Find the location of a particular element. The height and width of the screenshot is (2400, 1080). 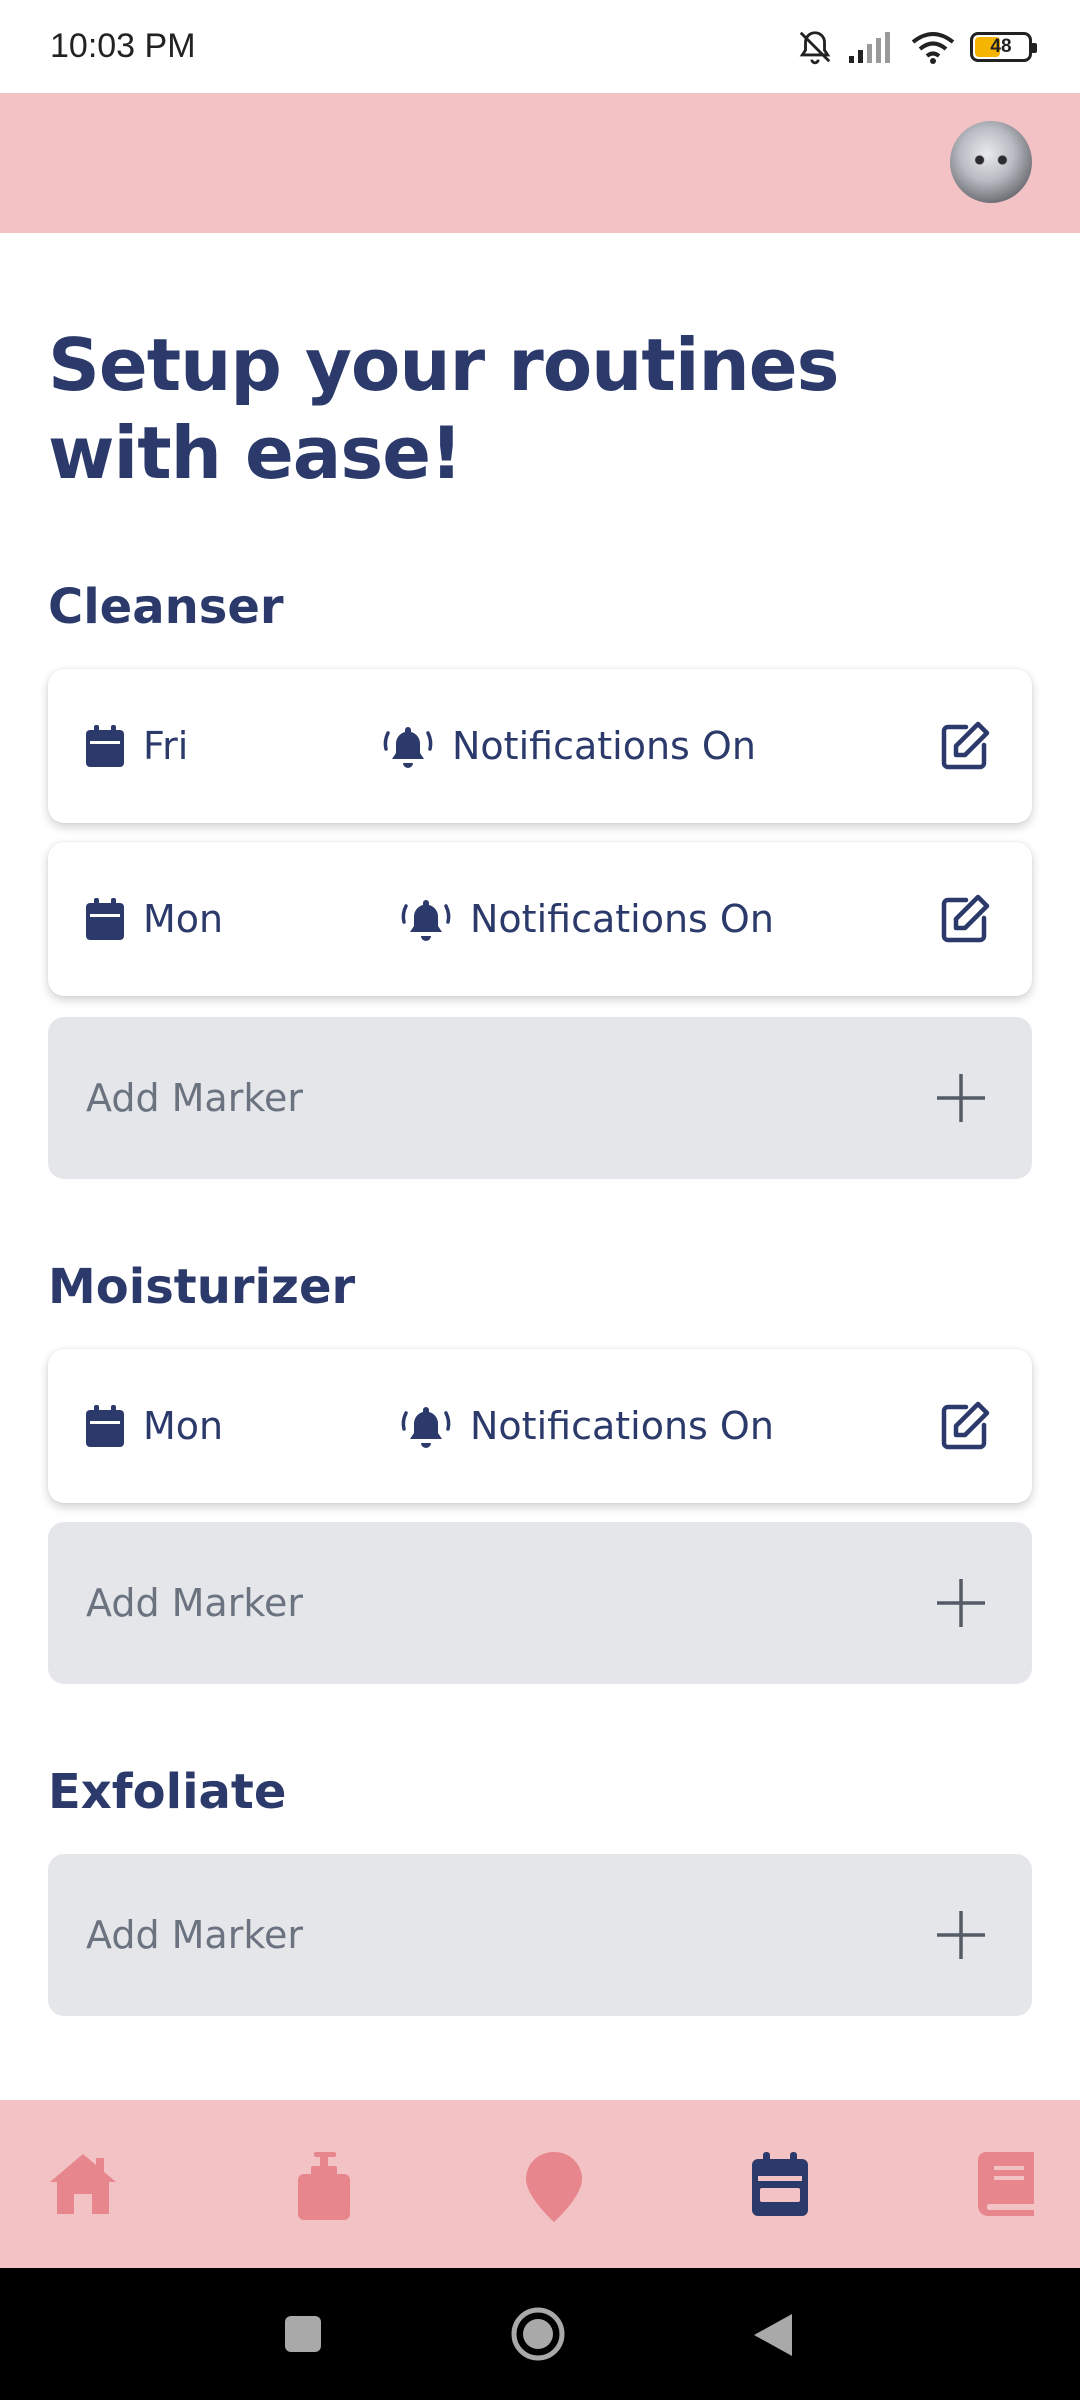

battery-level: 48 is located at coordinates (1001, 46).